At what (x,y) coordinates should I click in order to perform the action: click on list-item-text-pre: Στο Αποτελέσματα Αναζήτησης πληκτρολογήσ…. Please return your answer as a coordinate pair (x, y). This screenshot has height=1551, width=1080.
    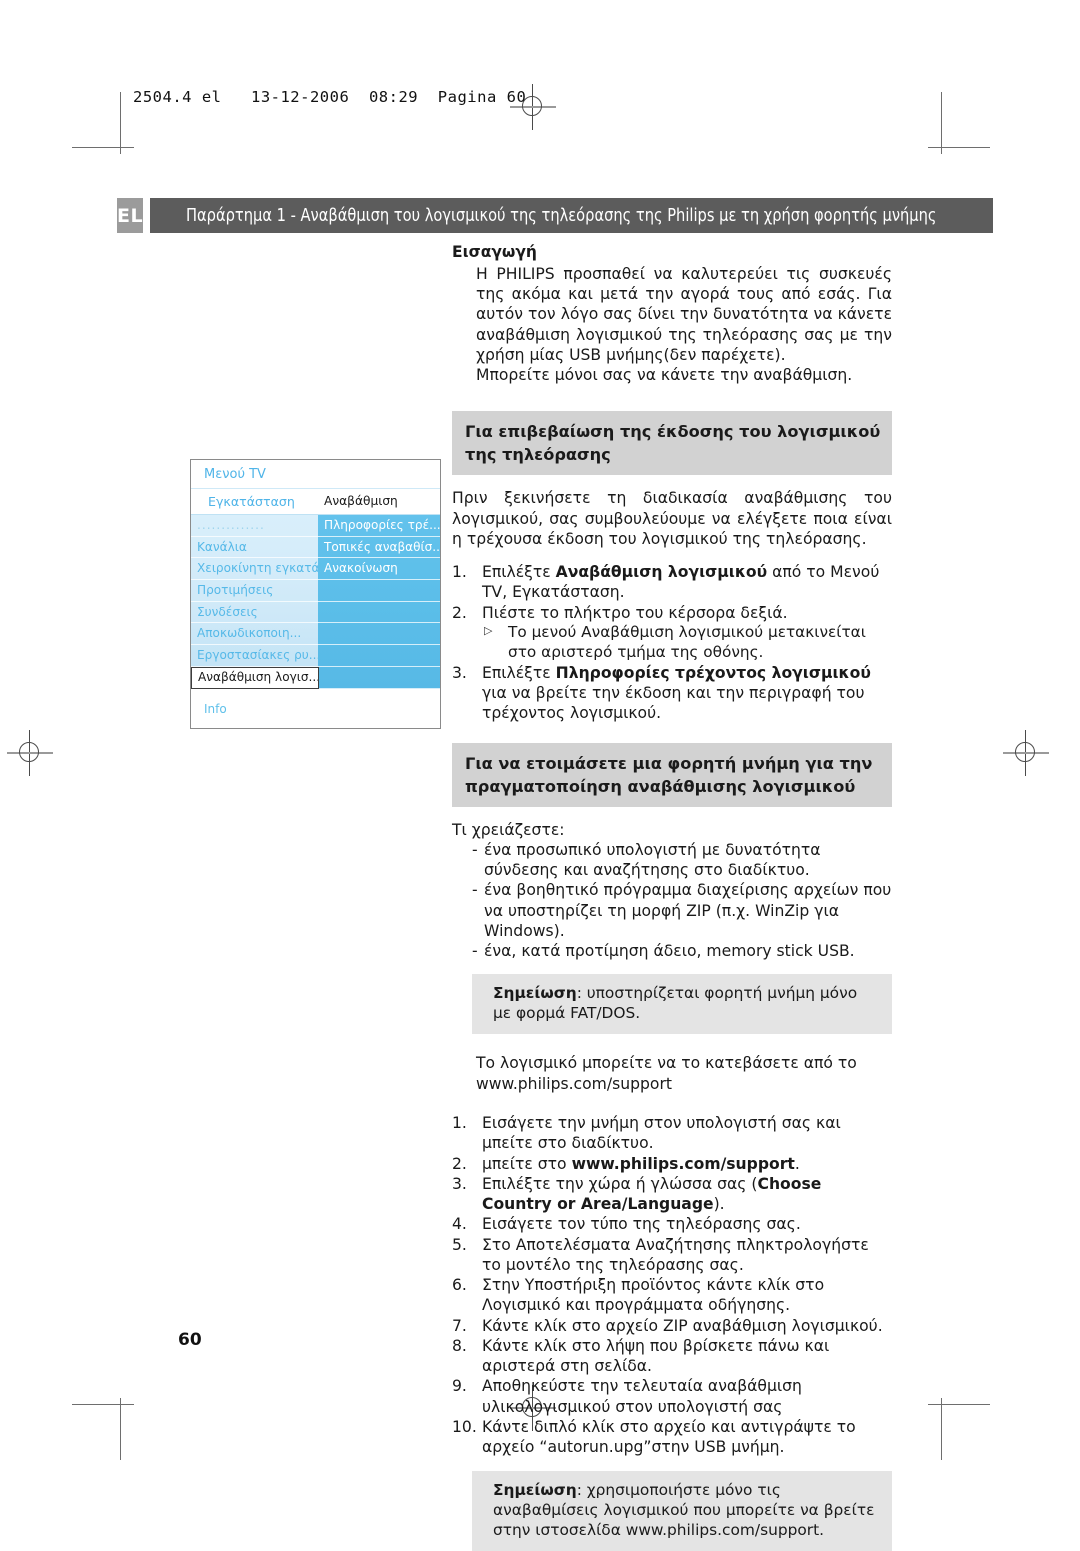
    Looking at the image, I should click on (675, 1254).